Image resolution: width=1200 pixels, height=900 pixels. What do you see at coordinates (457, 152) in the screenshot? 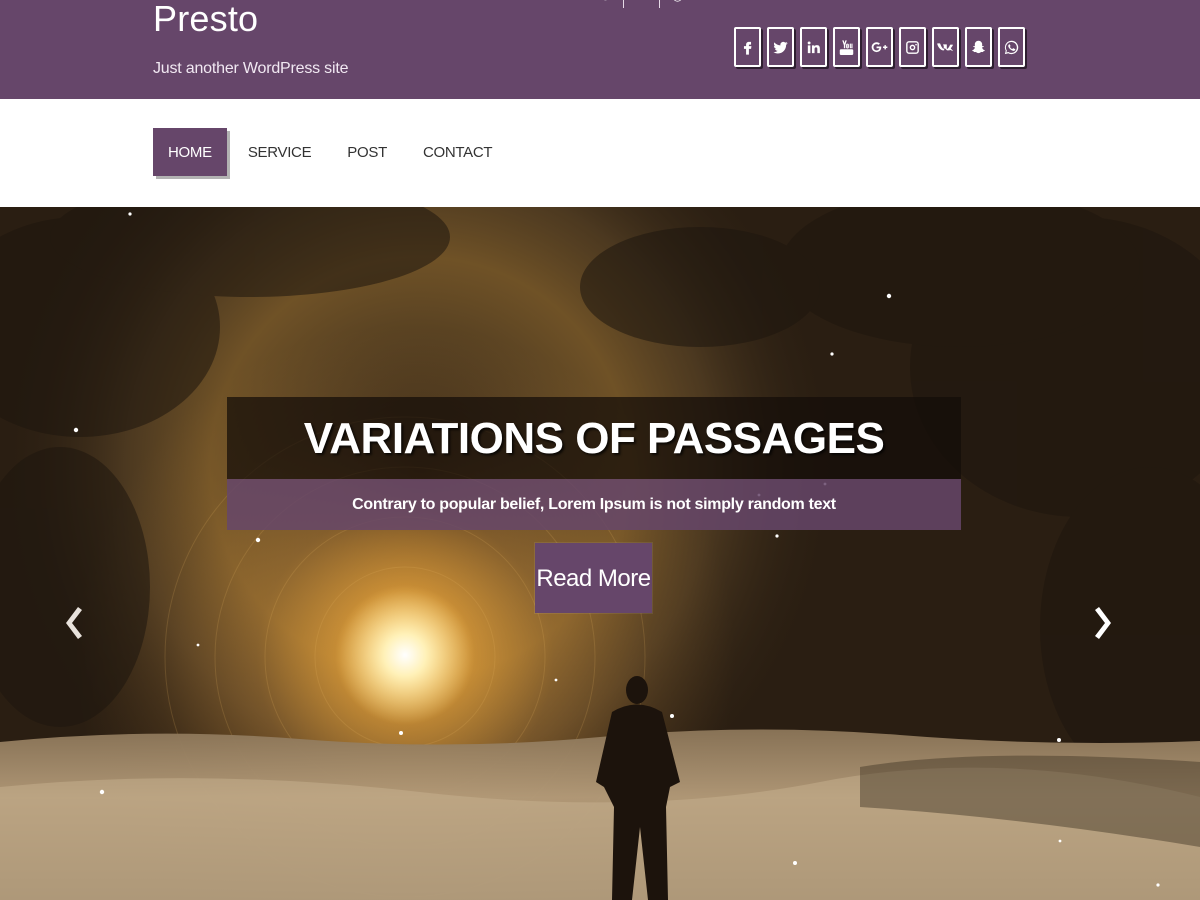
I see `nav-item-contact: CONTACT` at bounding box center [457, 152].